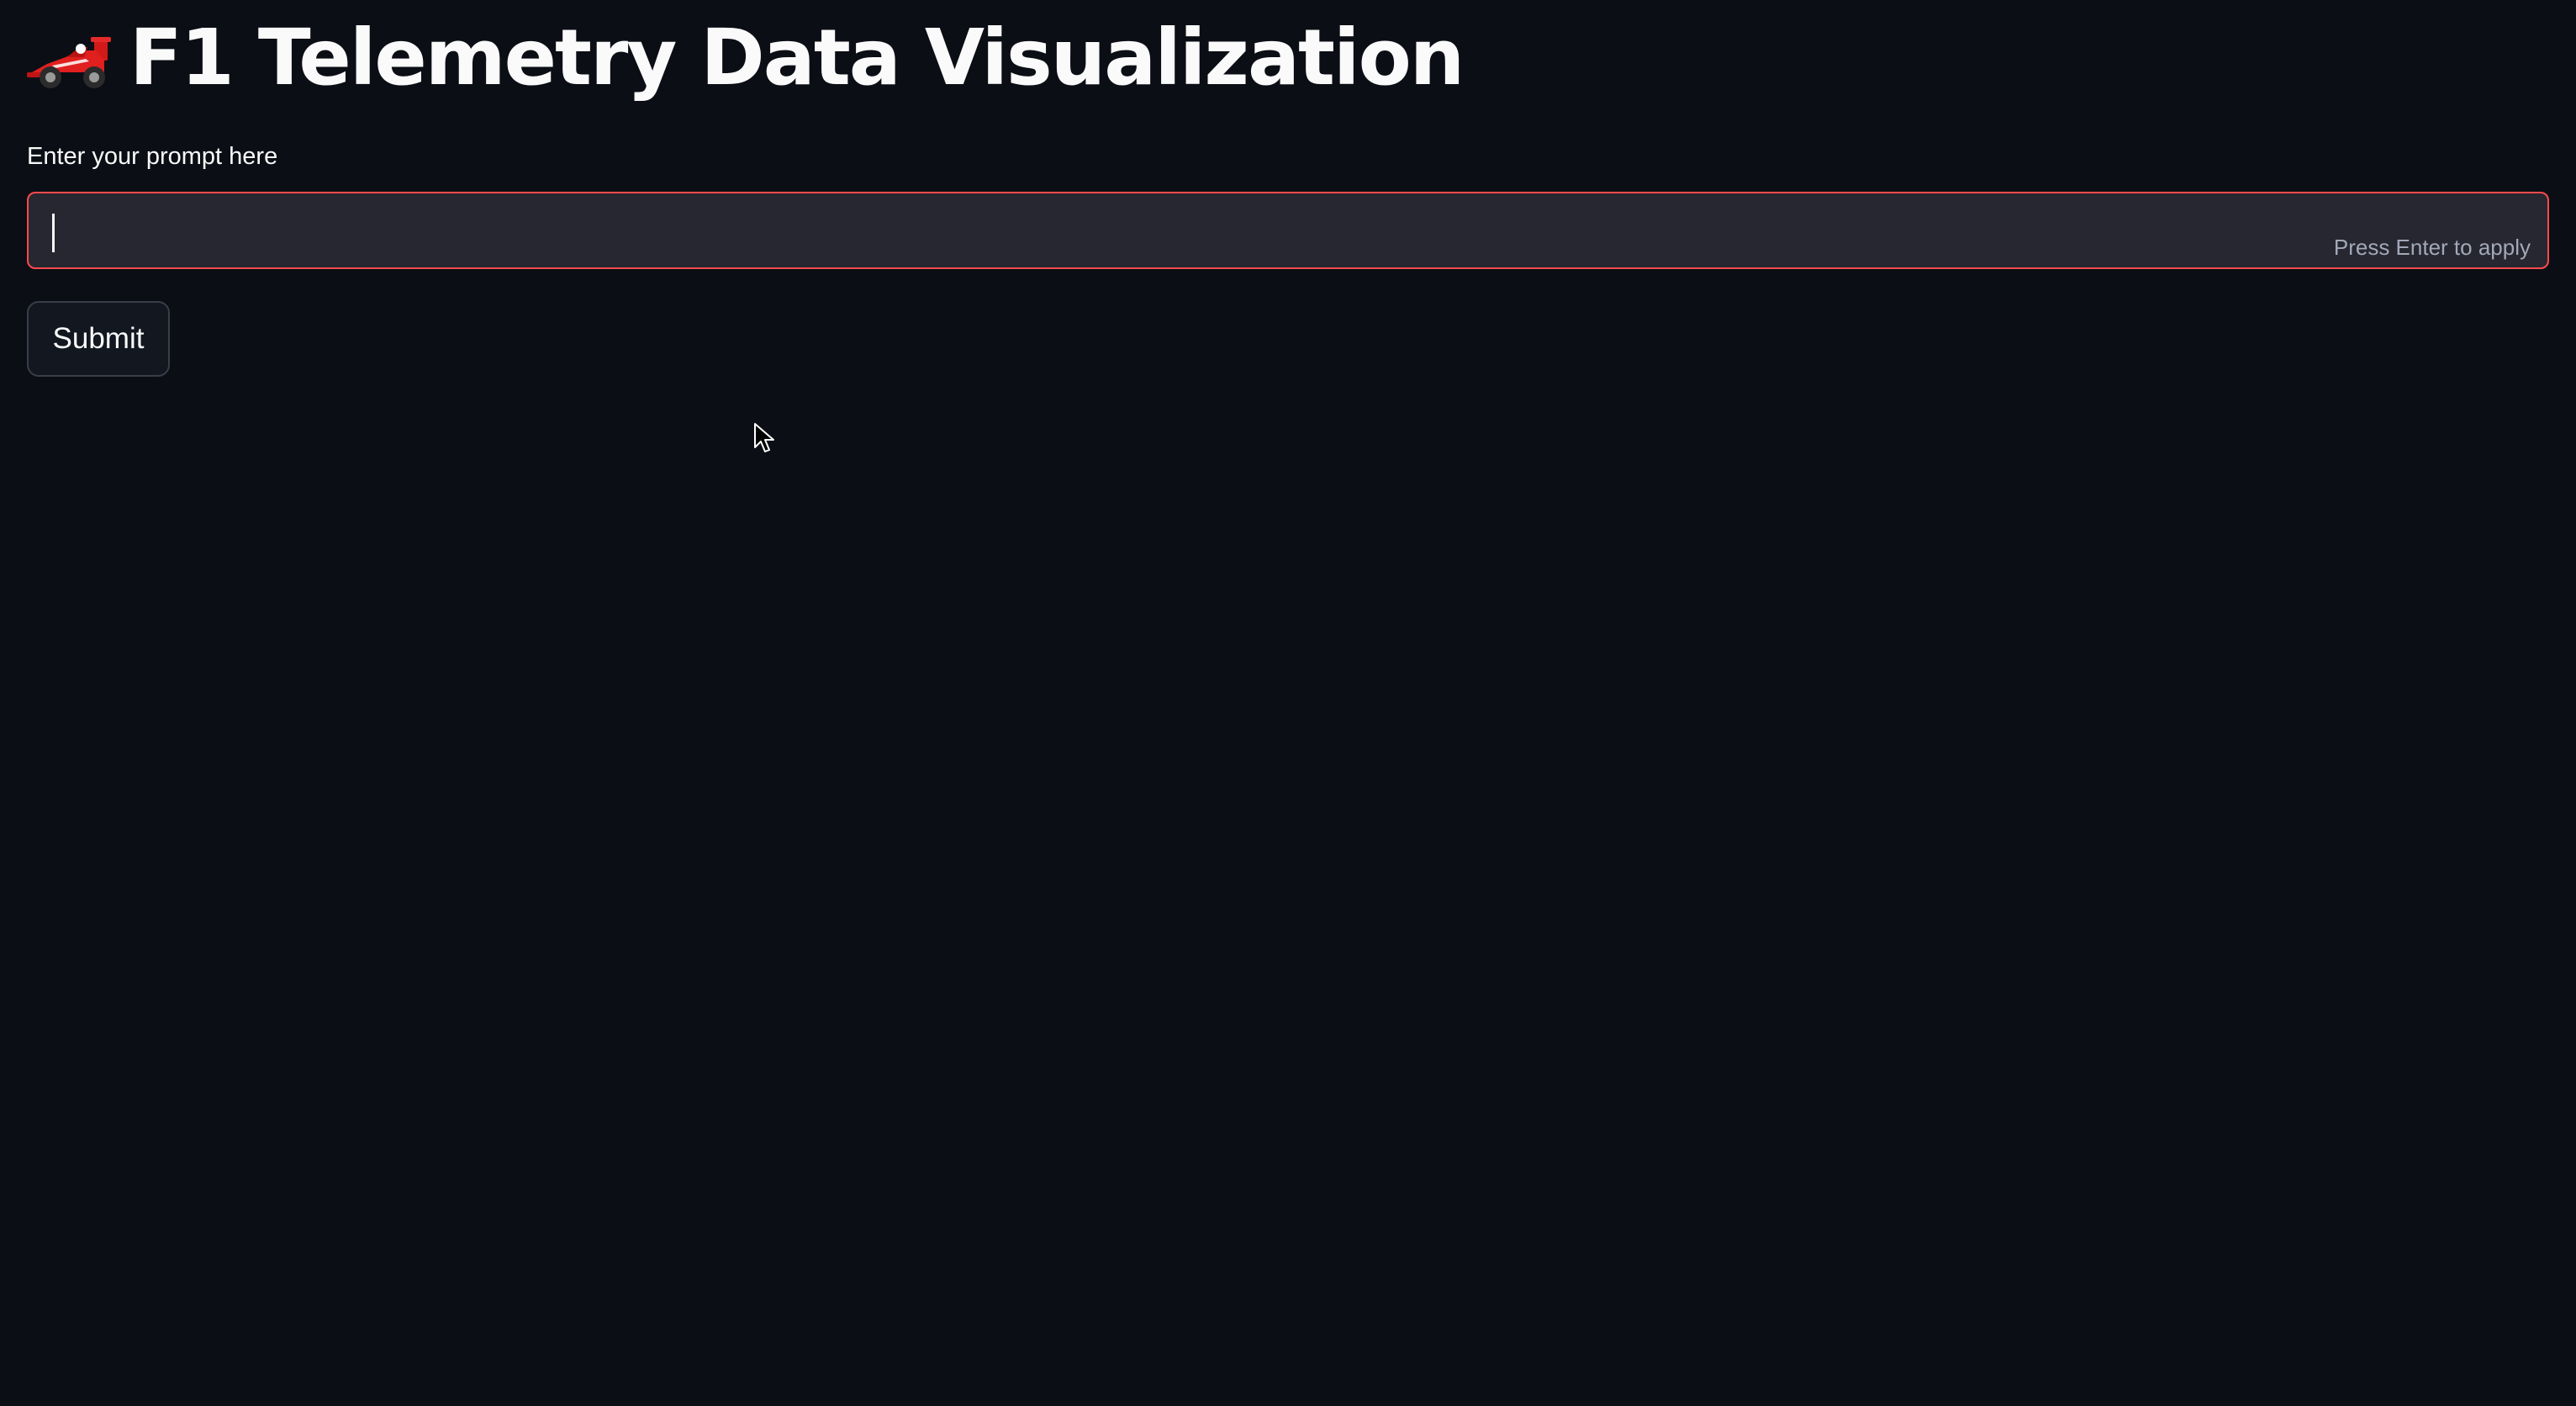 The width and height of the screenshot is (2576, 1406). I want to click on prompt-label: Enter your prompt here, so click(152, 157).